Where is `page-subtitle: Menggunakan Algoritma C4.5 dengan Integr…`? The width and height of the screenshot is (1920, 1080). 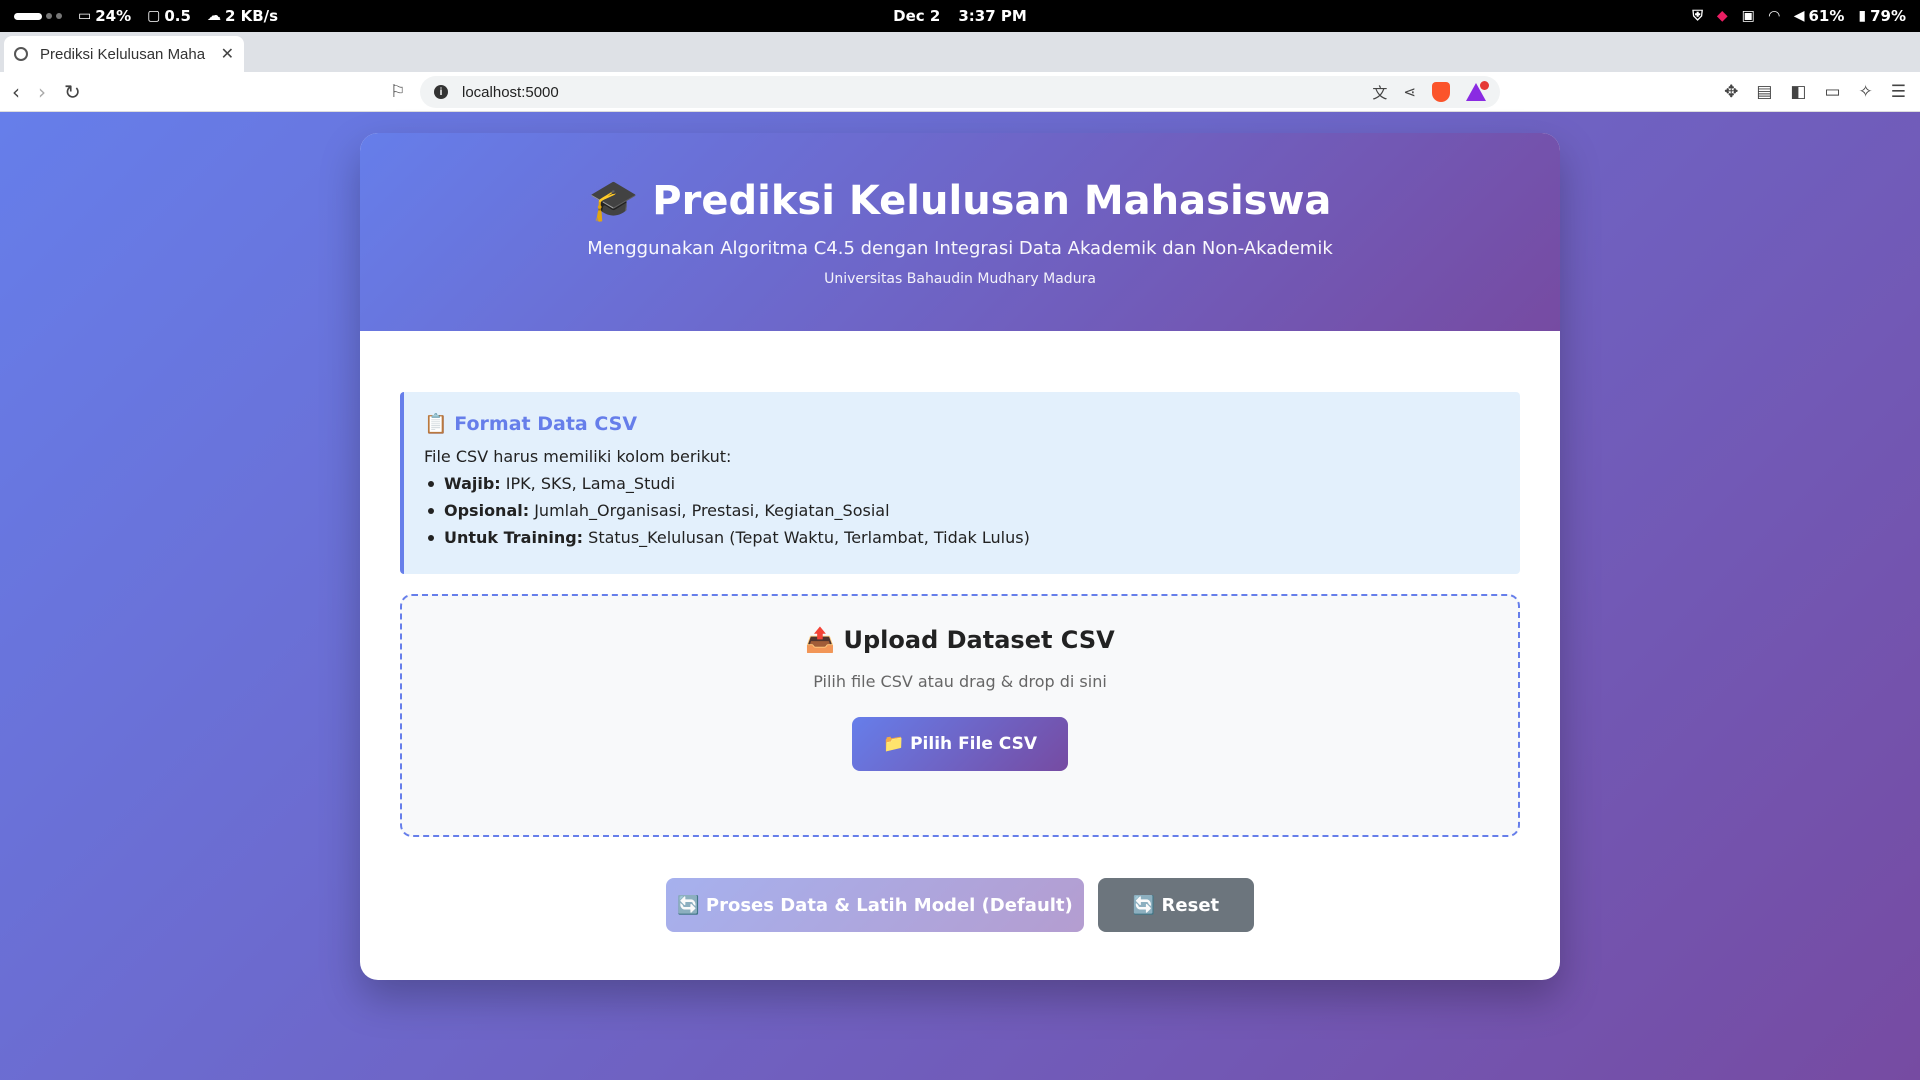
page-subtitle: Menggunakan Algoritma C4.5 dengan Integr… is located at coordinates (960, 248).